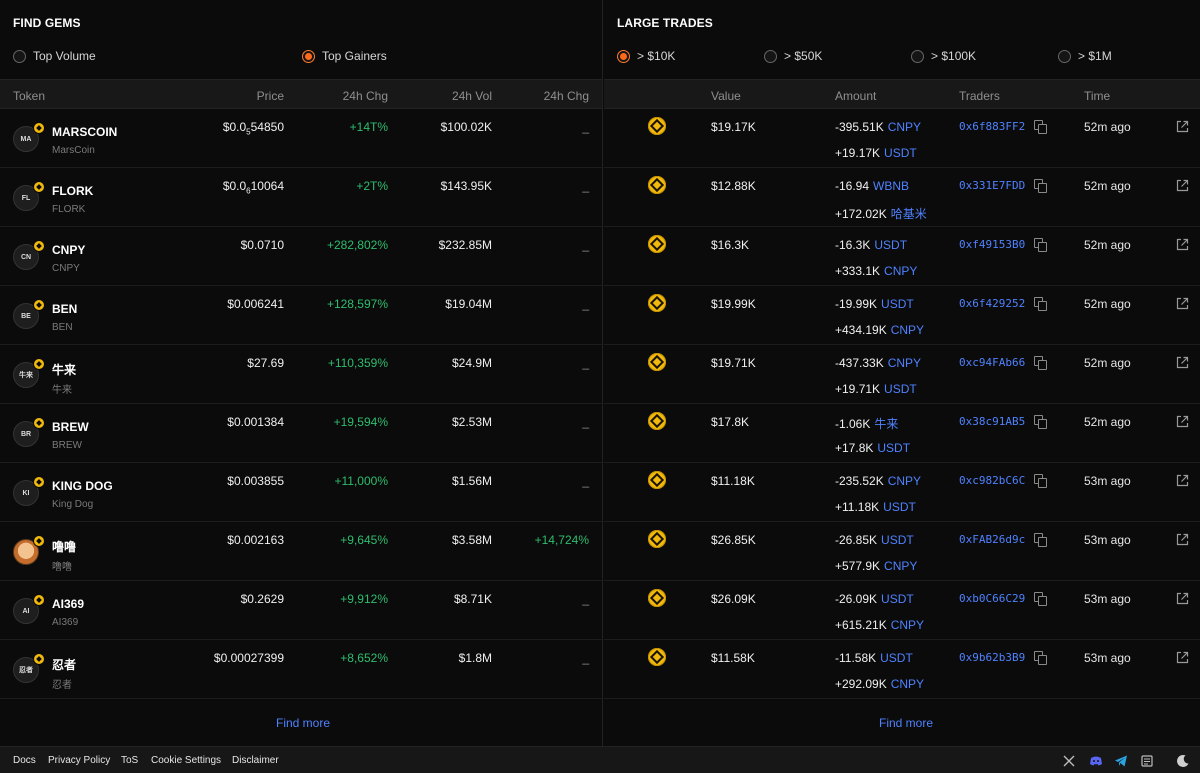 Image resolution: width=1200 pixels, height=773 pixels. Describe the element at coordinates (646, 56) in the screenshot. I see `filter-10k: > $10K` at that location.